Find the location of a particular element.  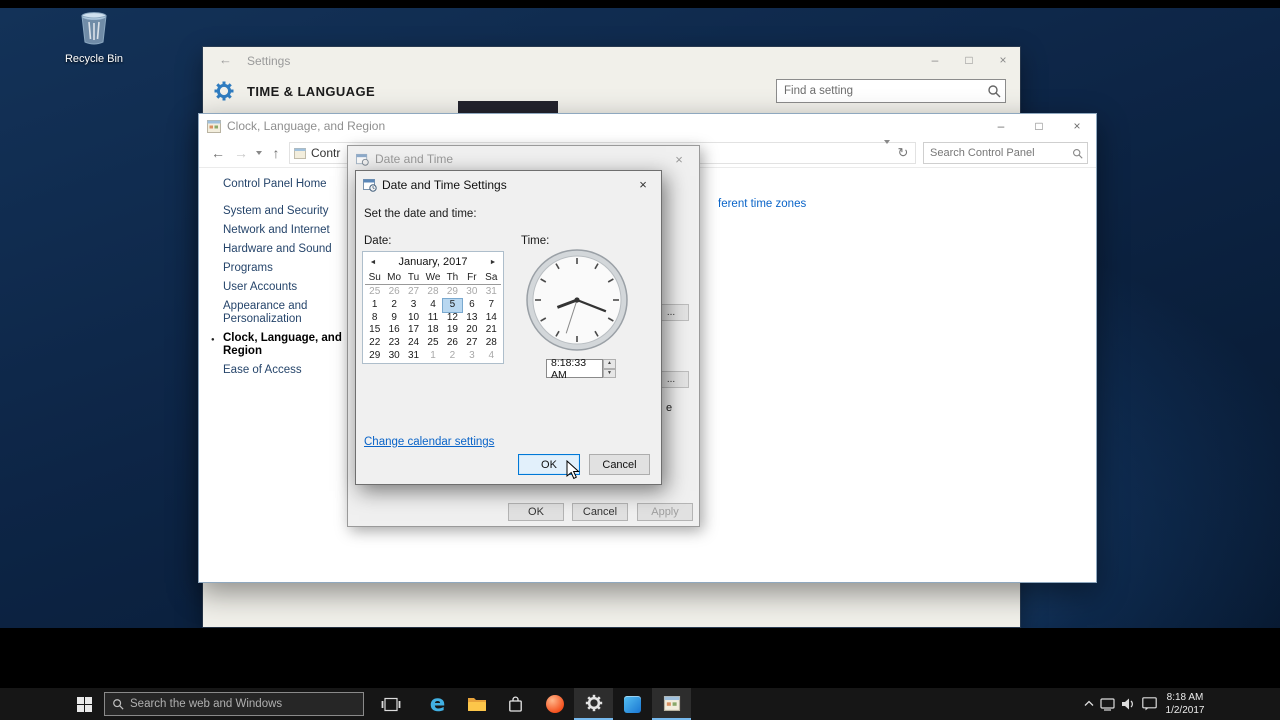

find-a-setting-searchbox is located at coordinates (891, 91).